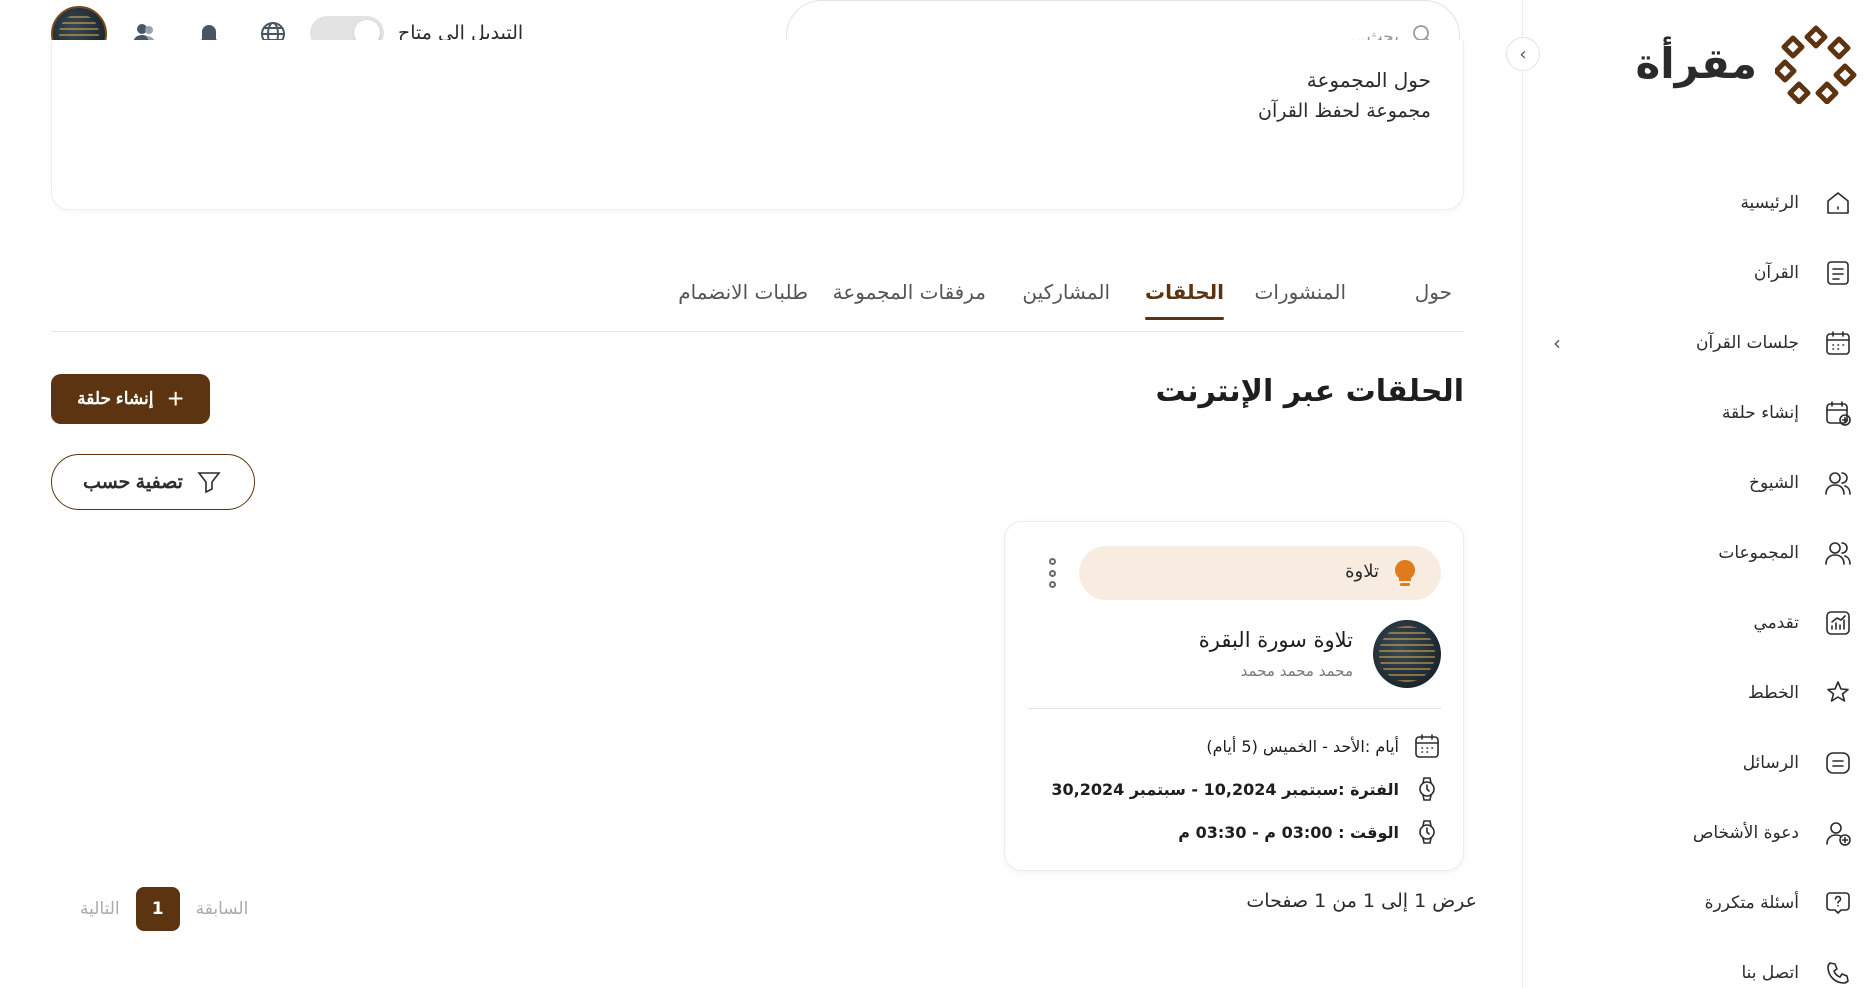 This screenshot has height=988, width=1873. What do you see at coordinates (1838, 553) in the screenshot?
I see `group-icon` at bounding box center [1838, 553].